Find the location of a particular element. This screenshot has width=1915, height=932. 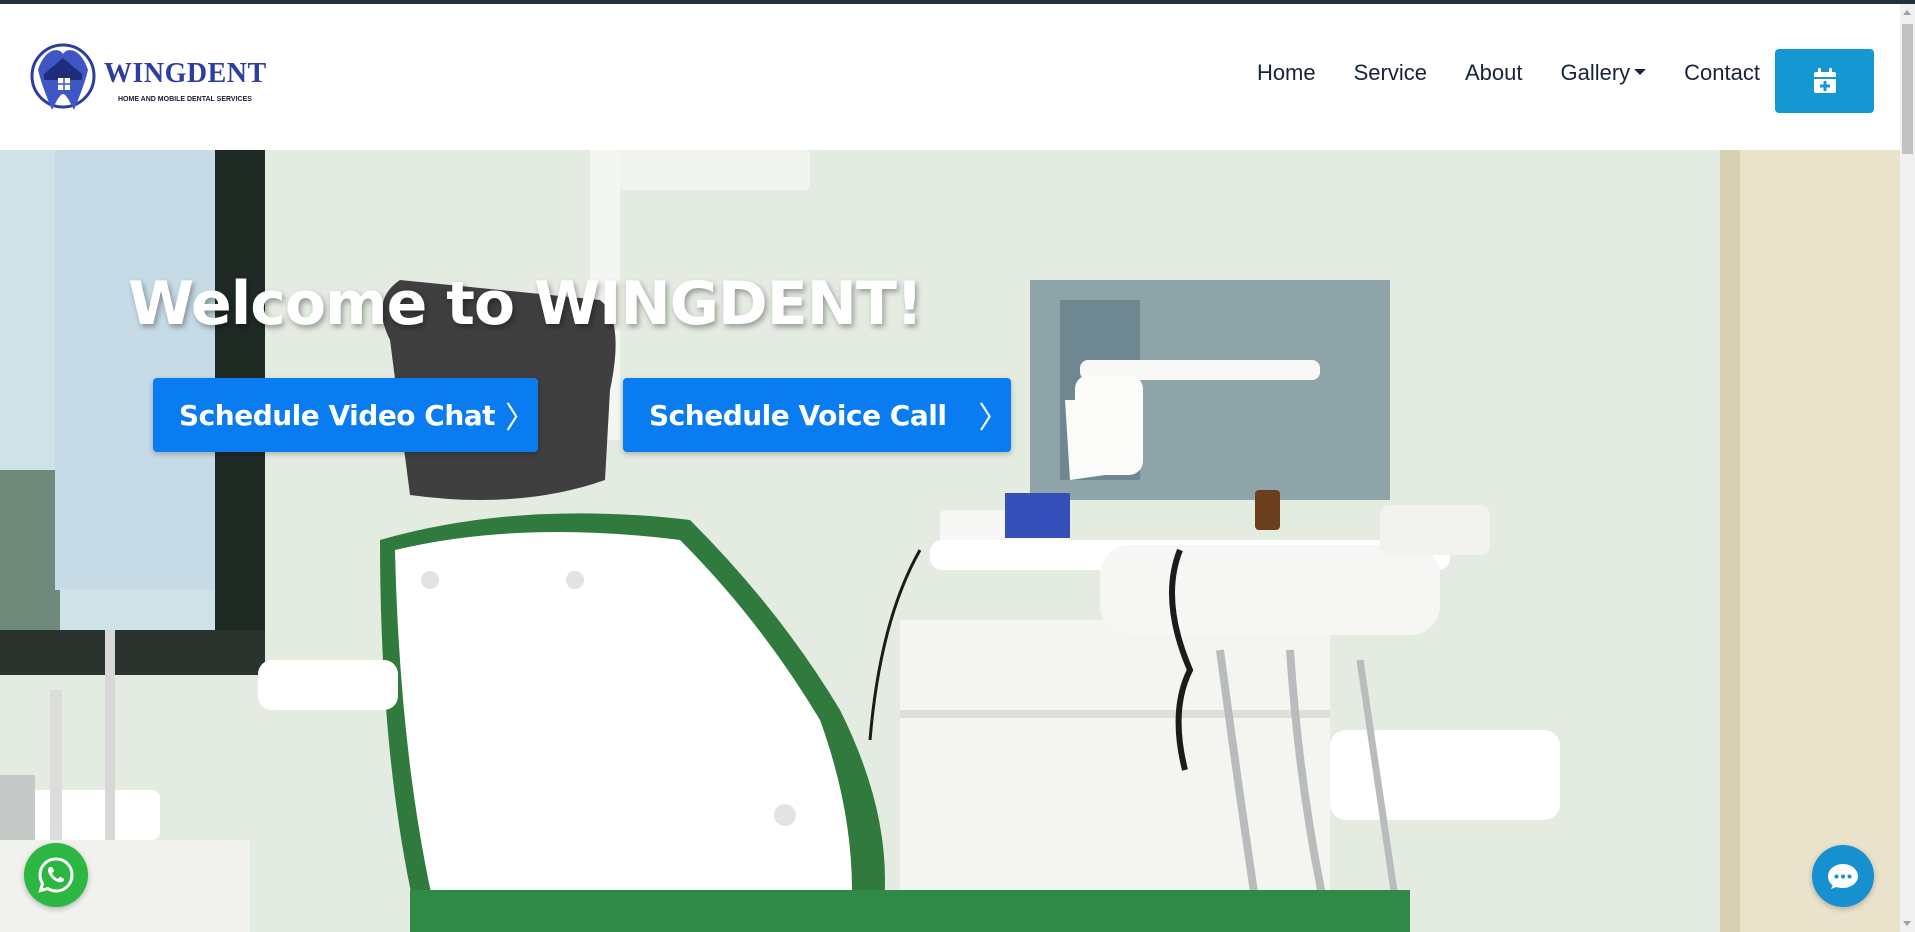

calendar-plus-icon is located at coordinates (1824, 80).